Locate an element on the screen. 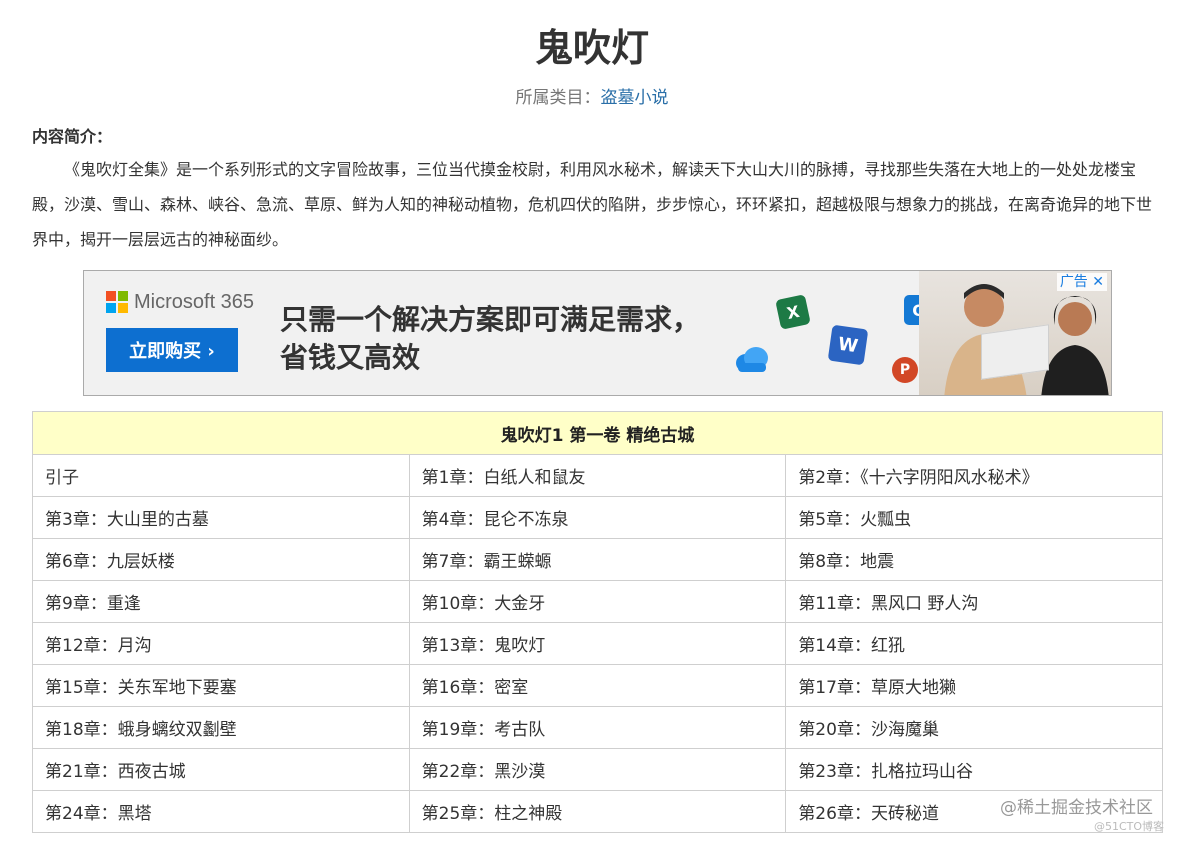  excel-icon: X is located at coordinates (793, 312).